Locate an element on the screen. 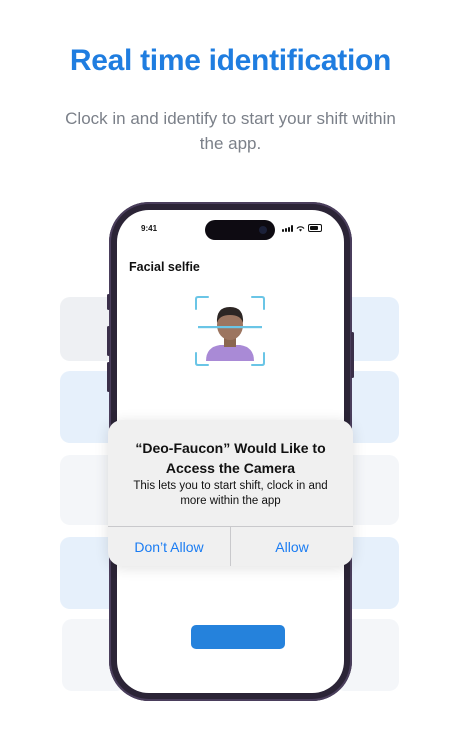  battery-icon is located at coordinates (315, 228).